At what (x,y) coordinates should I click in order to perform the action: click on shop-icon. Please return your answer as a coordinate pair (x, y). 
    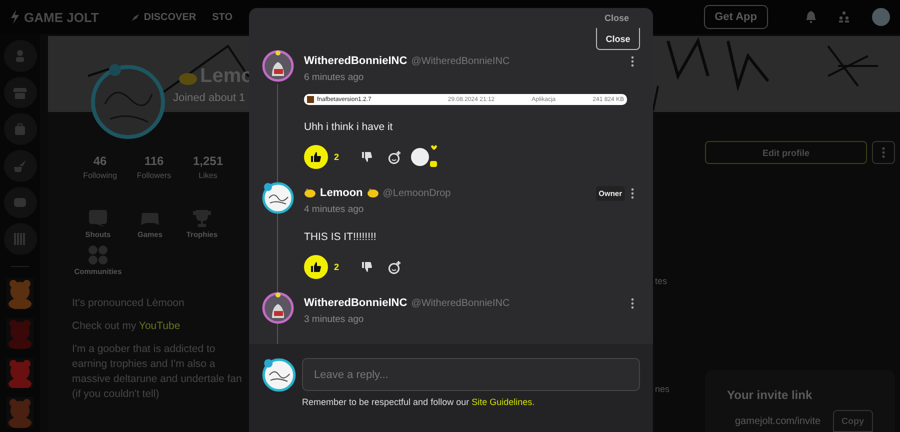
    Looking at the image, I should click on (20, 93).